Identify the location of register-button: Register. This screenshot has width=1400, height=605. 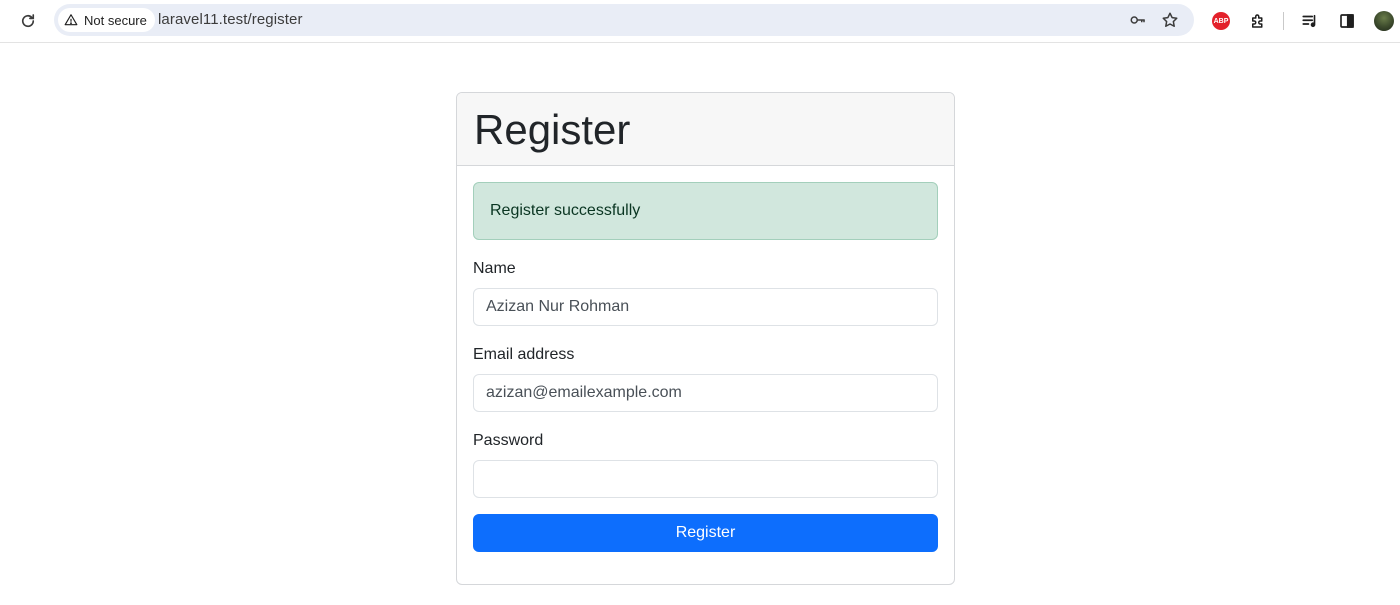
(705, 533).